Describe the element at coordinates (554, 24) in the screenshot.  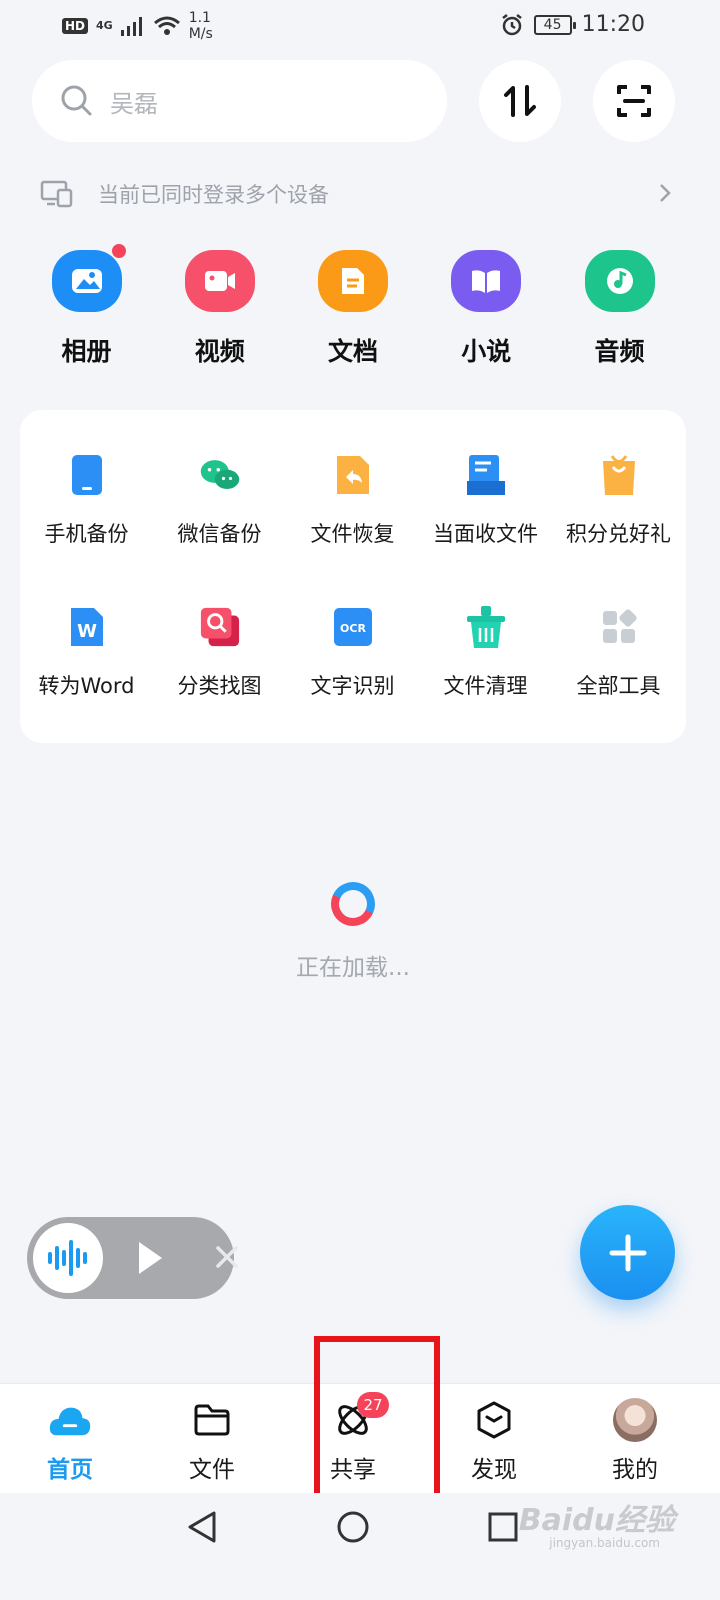
I see `battery-indicator: 45` at that location.